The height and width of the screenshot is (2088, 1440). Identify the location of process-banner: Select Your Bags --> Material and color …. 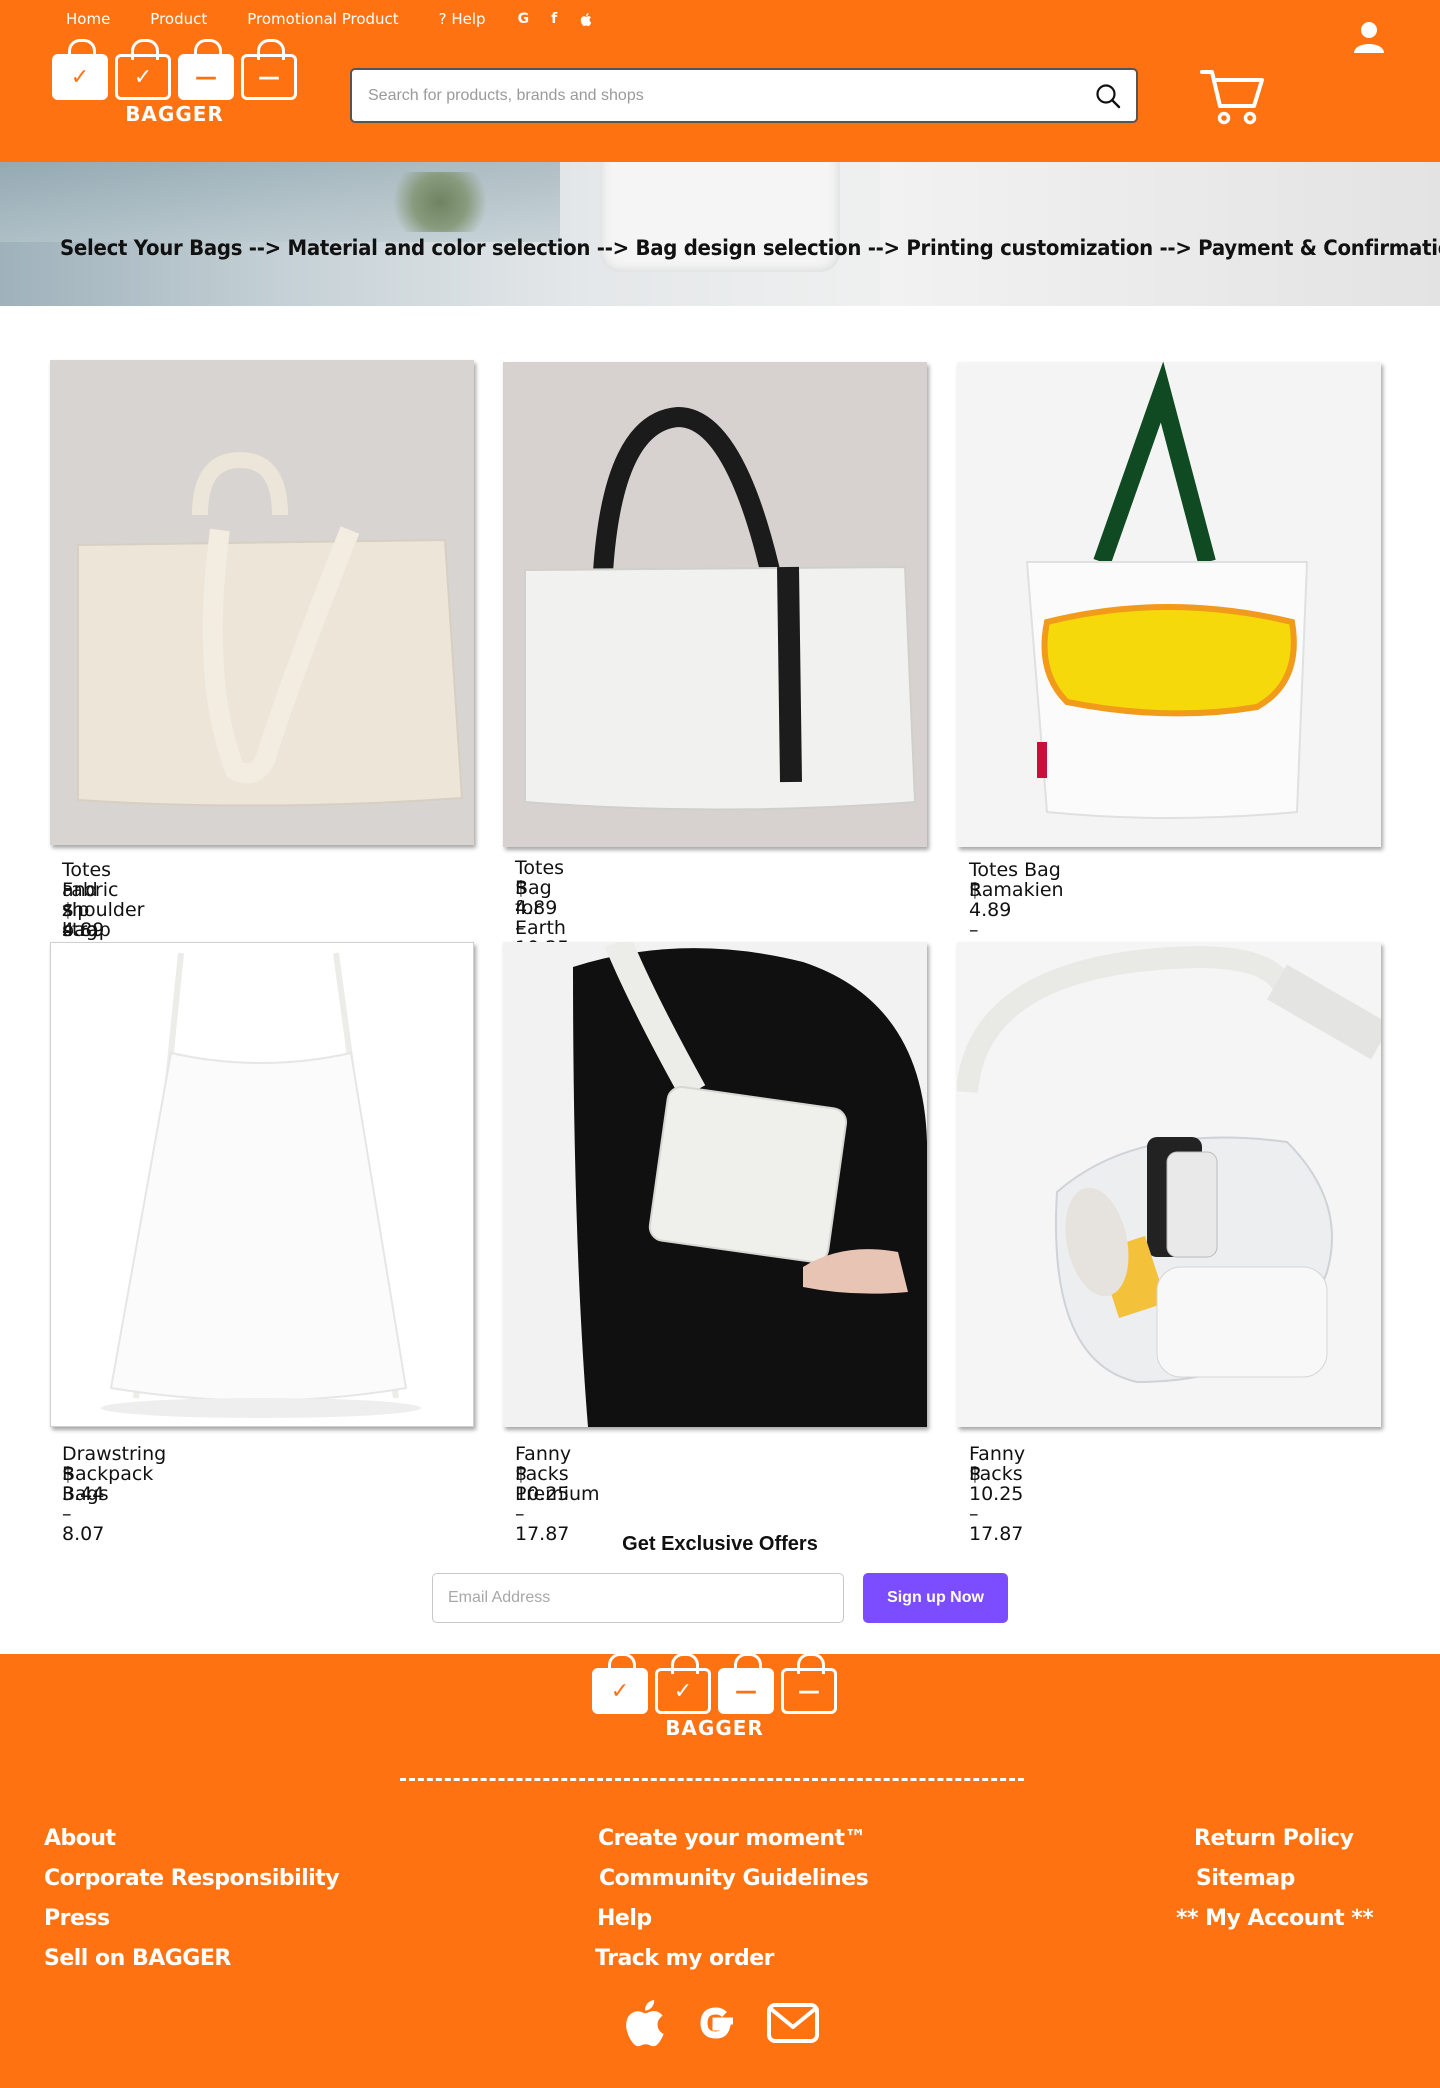
(720, 234).